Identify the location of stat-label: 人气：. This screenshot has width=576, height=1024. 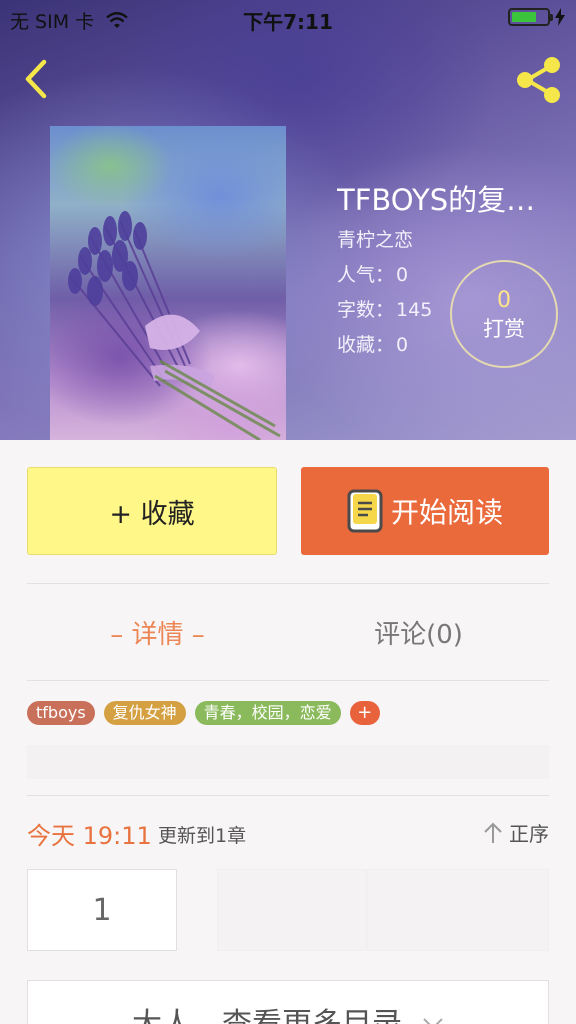
(366, 275).